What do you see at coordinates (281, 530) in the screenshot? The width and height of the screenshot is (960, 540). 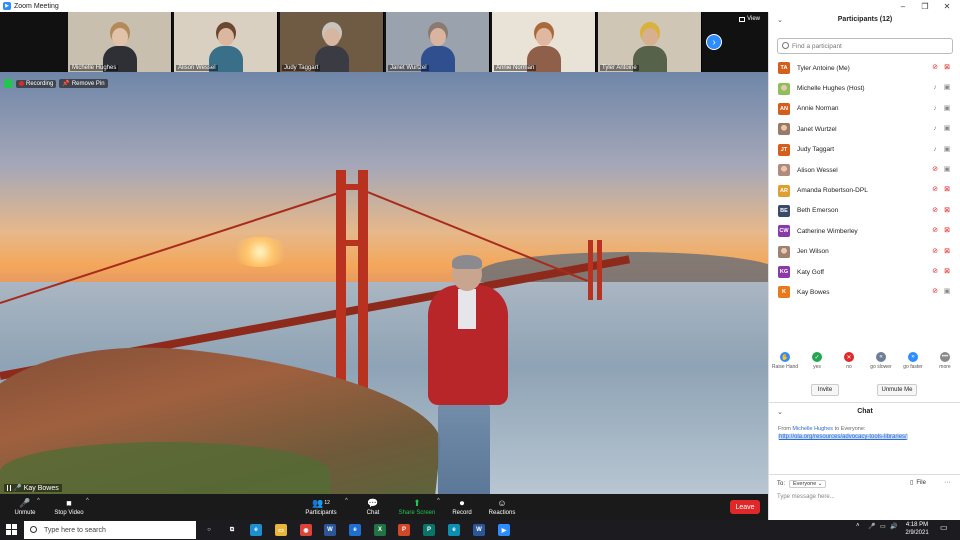 I see `file-explorer-icon: ▭` at bounding box center [281, 530].